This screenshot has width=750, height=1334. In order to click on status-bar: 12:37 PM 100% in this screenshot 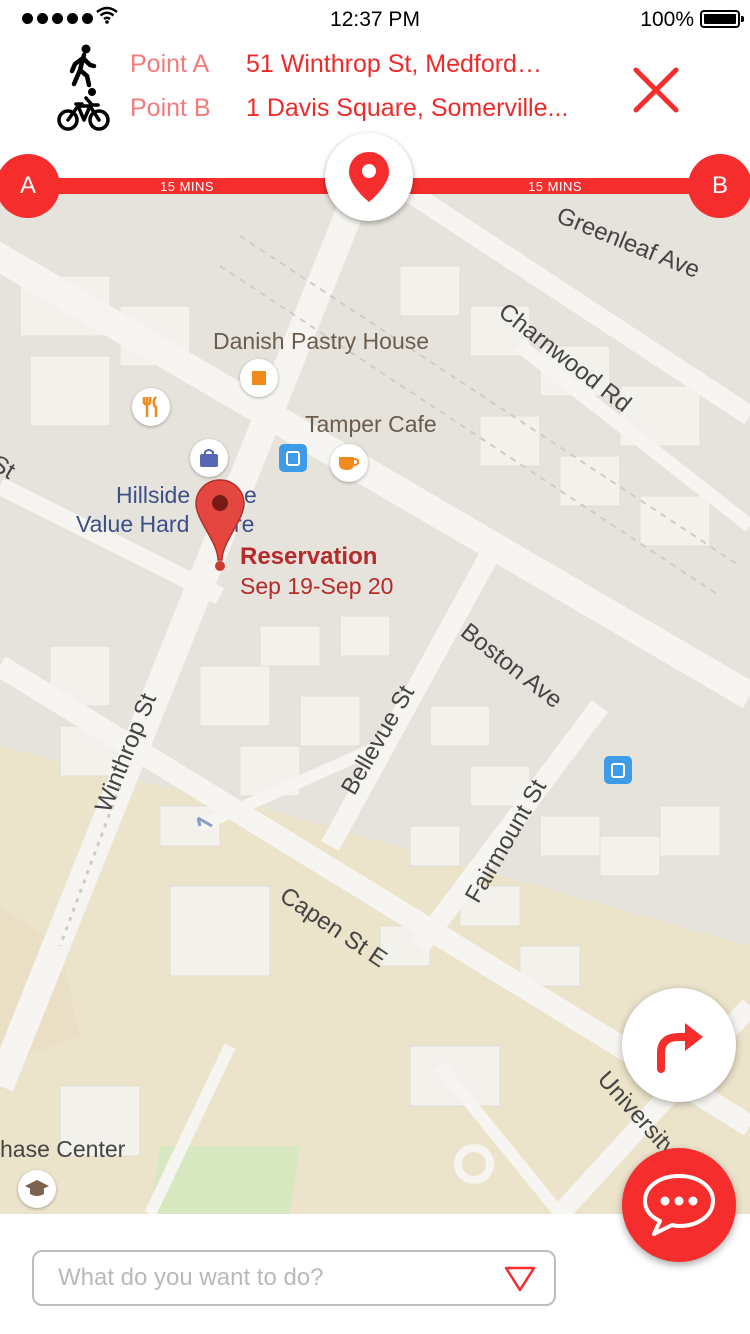, I will do `click(375, 20)`.